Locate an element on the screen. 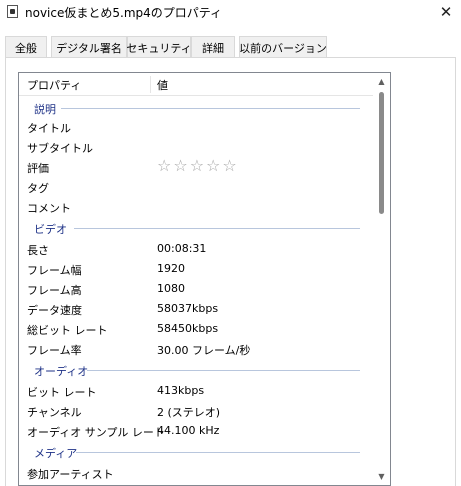 Image resolution: width=461 pixels, height=486 pixels. row-tags: タグ is located at coordinates (196, 187).